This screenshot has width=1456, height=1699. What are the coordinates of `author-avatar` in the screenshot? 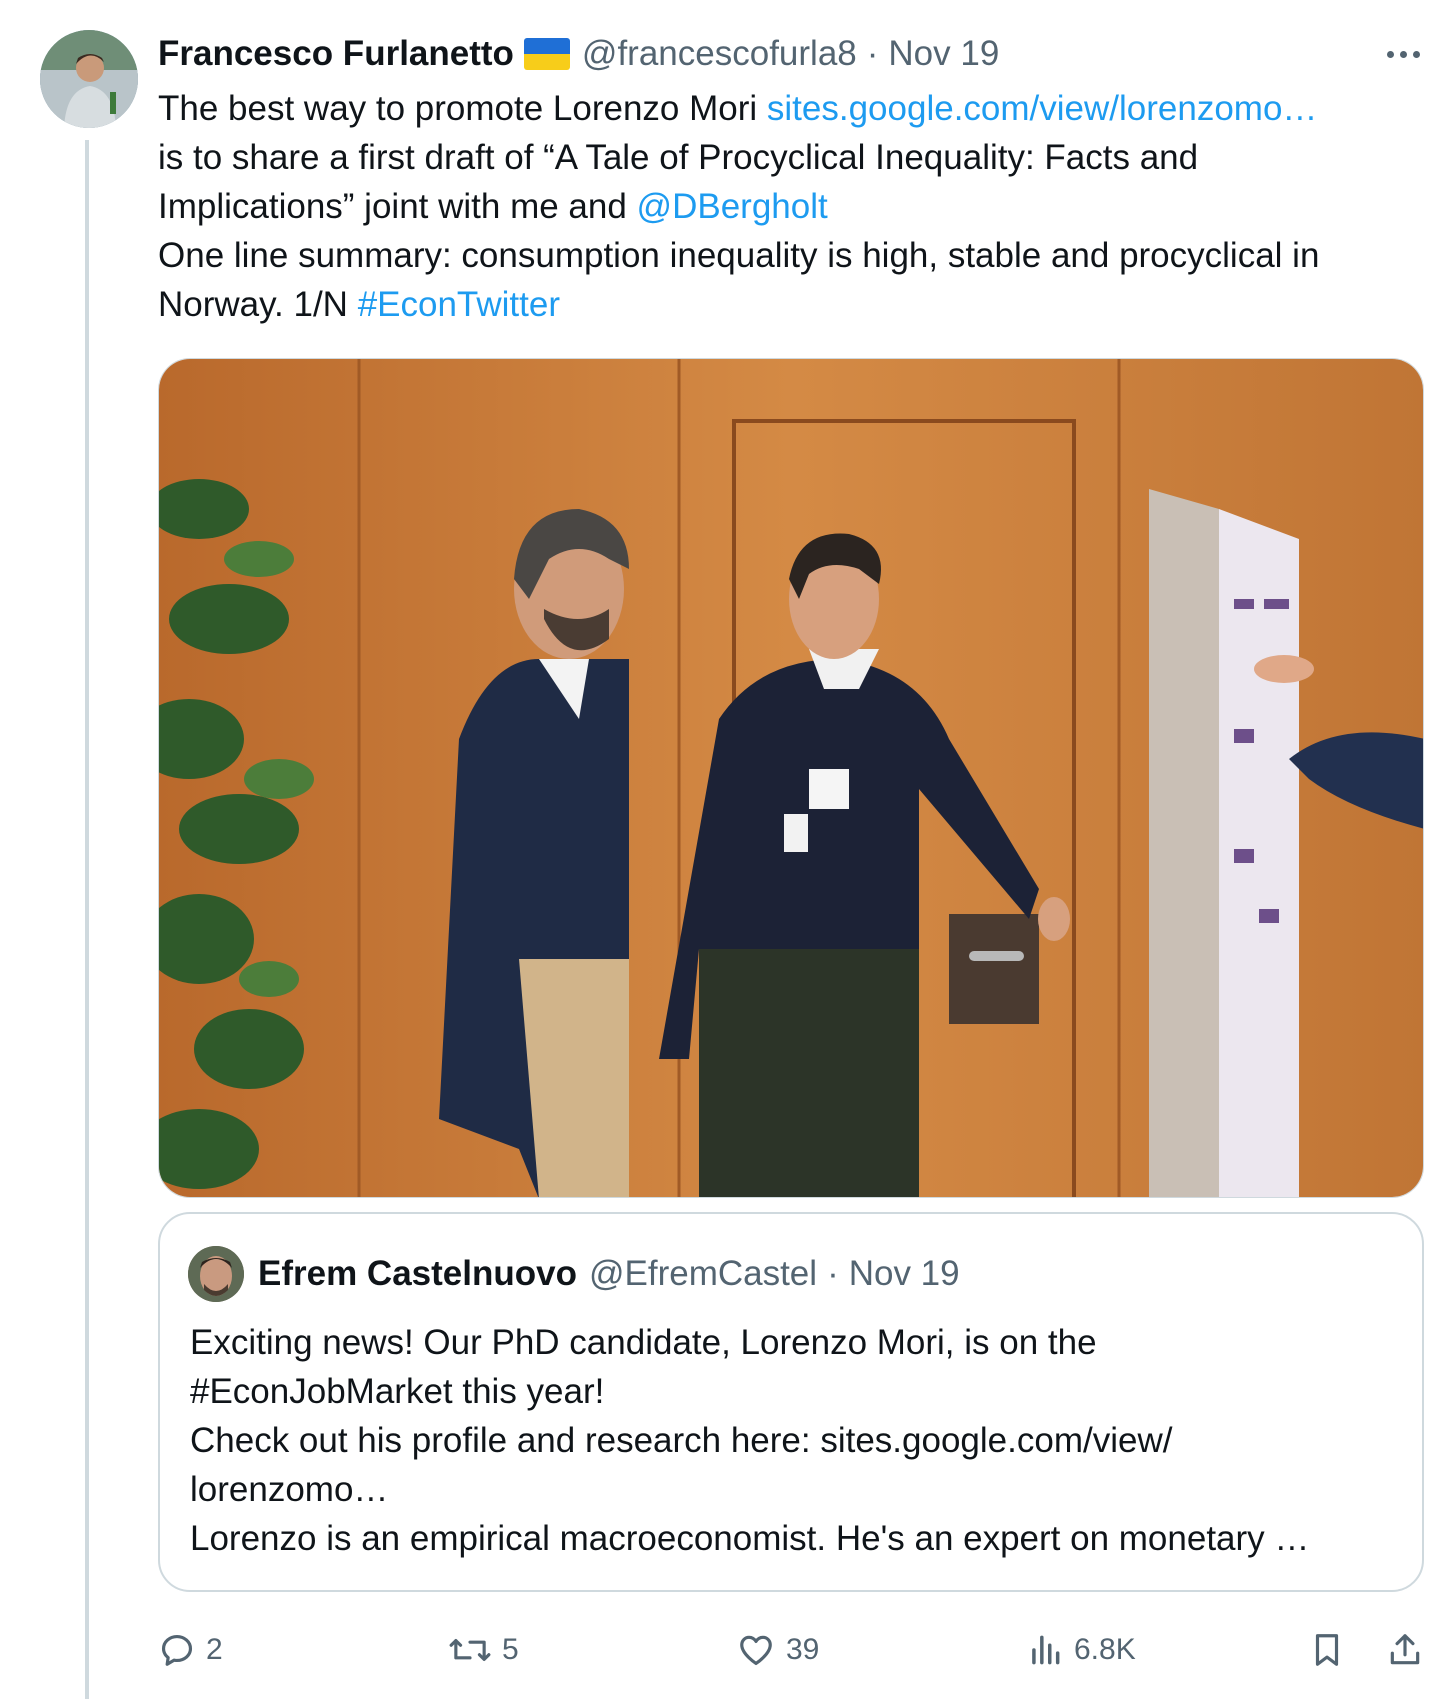 It's located at (89, 79).